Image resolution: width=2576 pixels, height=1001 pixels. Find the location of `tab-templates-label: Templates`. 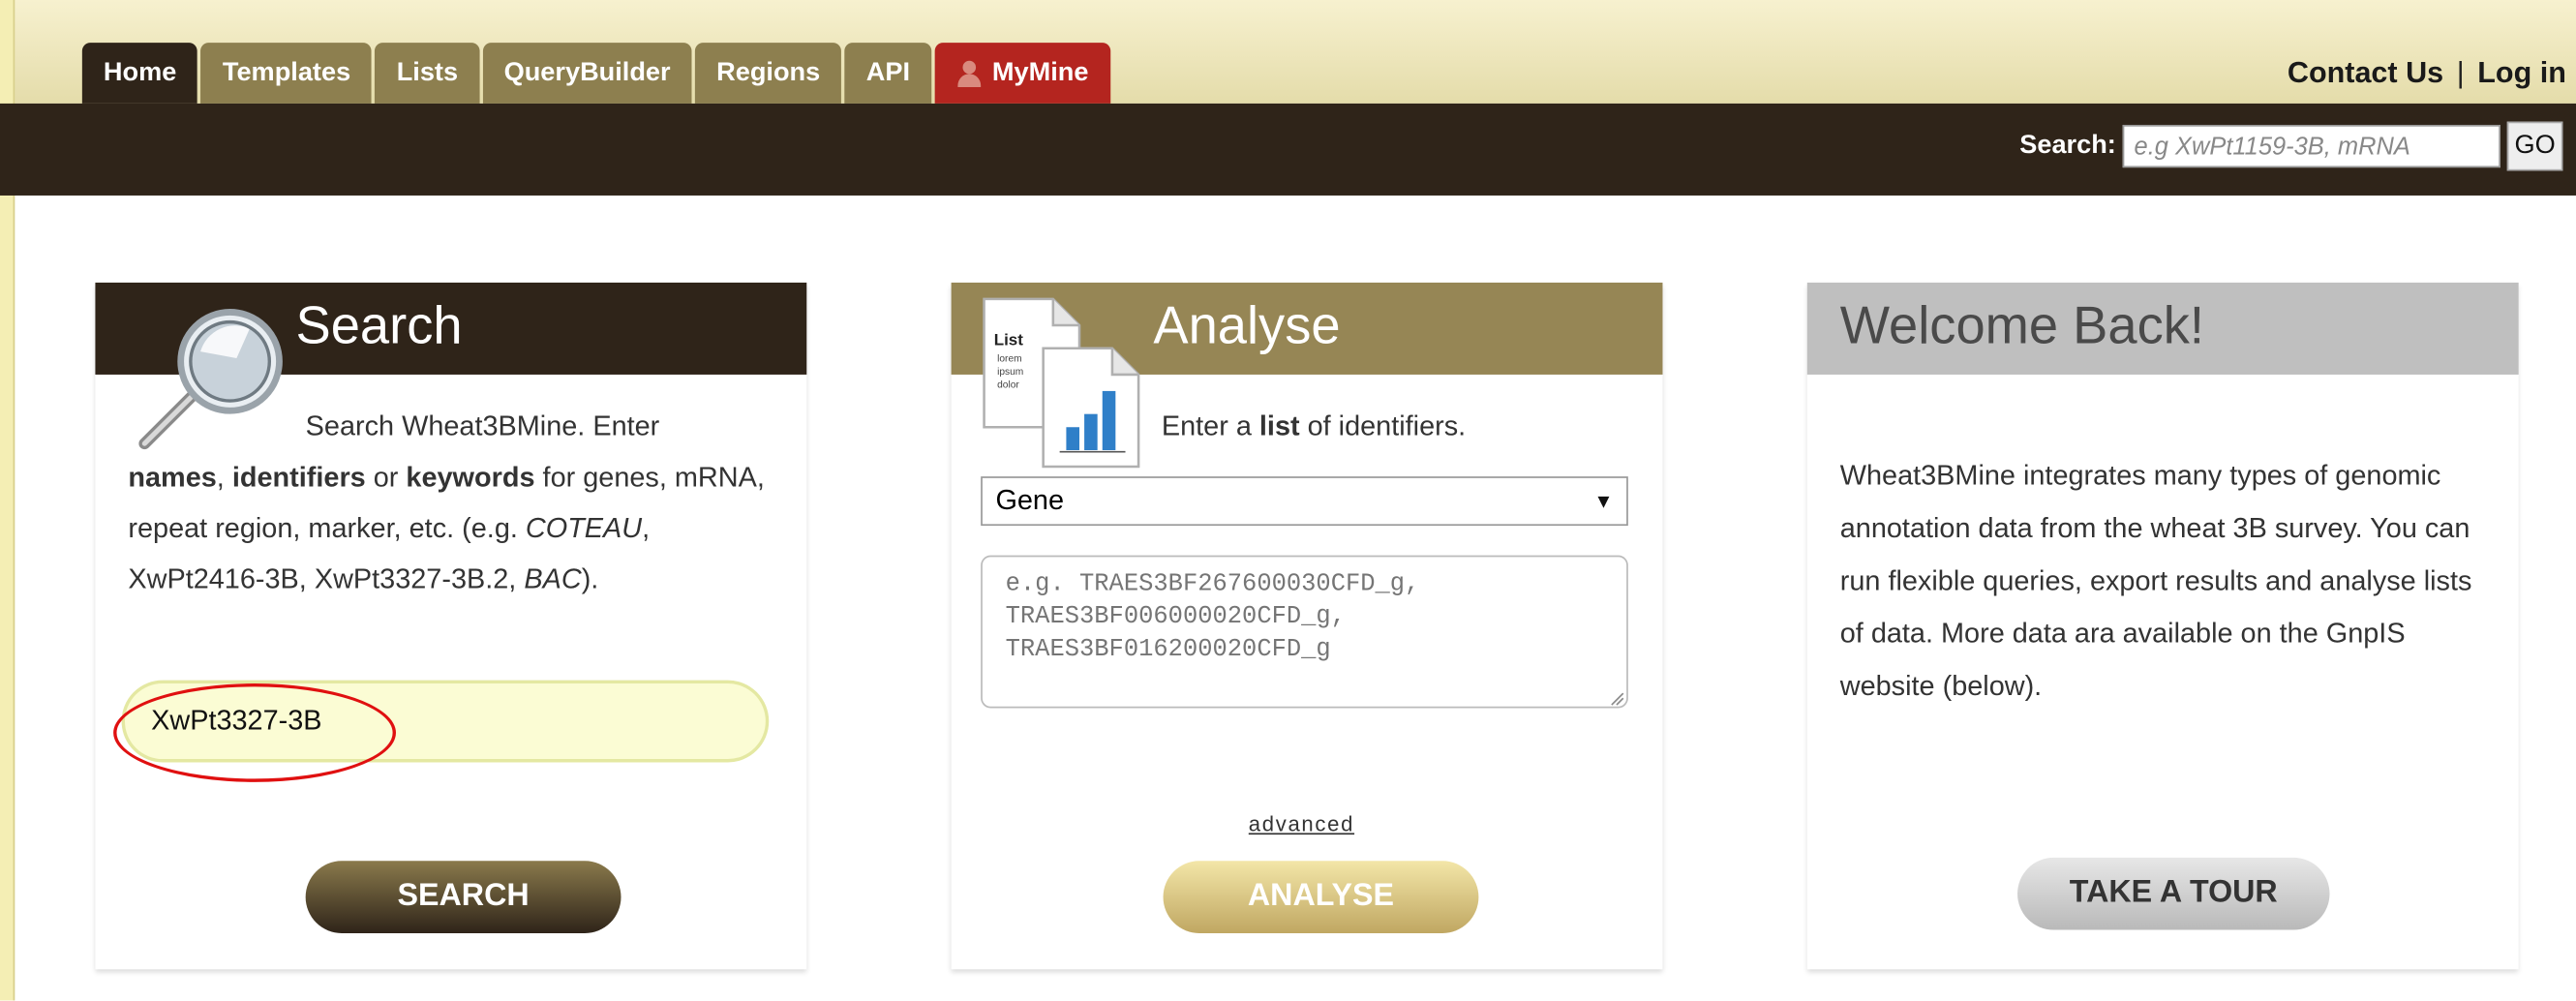

tab-templates-label: Templates is located at coordinates (286, 73).